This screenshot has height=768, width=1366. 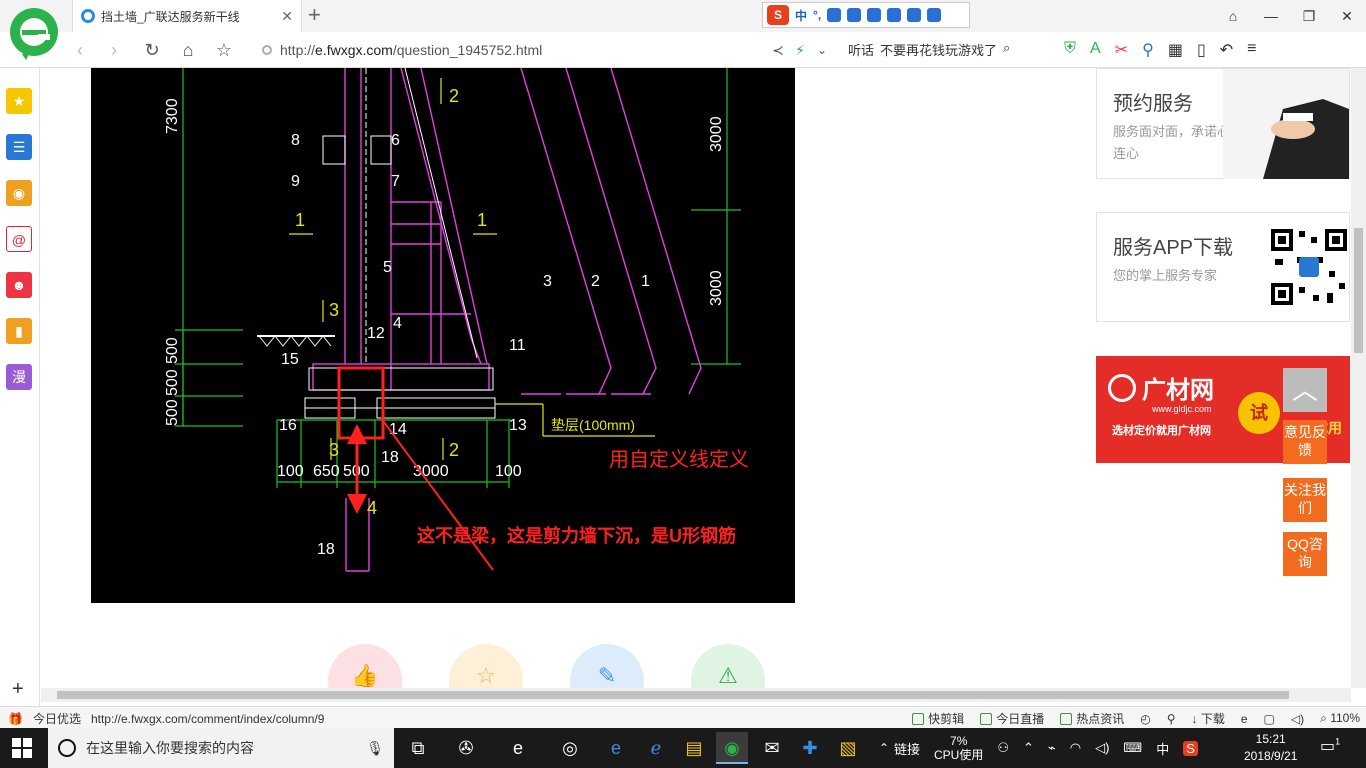 I want to click on mobile-icon: ▯, so click(x=1201, y=50).